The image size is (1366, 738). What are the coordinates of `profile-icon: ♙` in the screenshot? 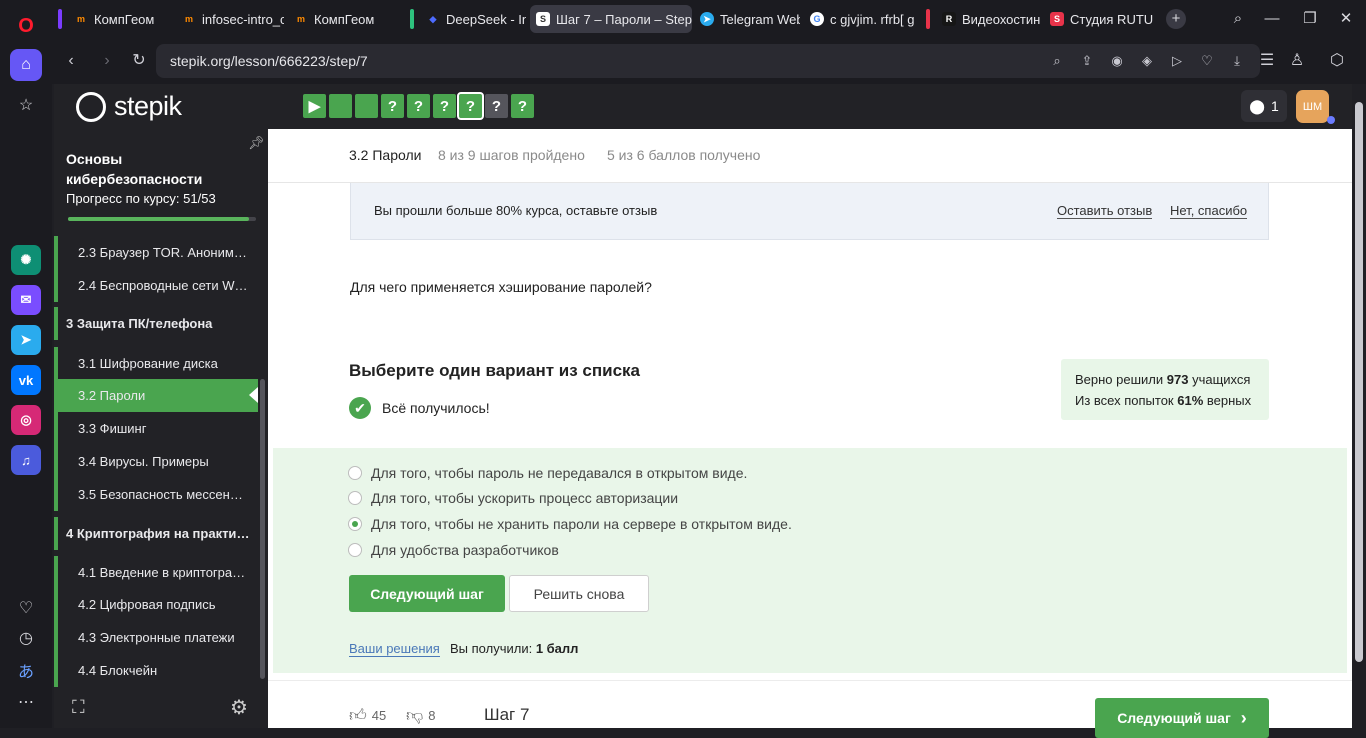 It's located at (1297, 61).